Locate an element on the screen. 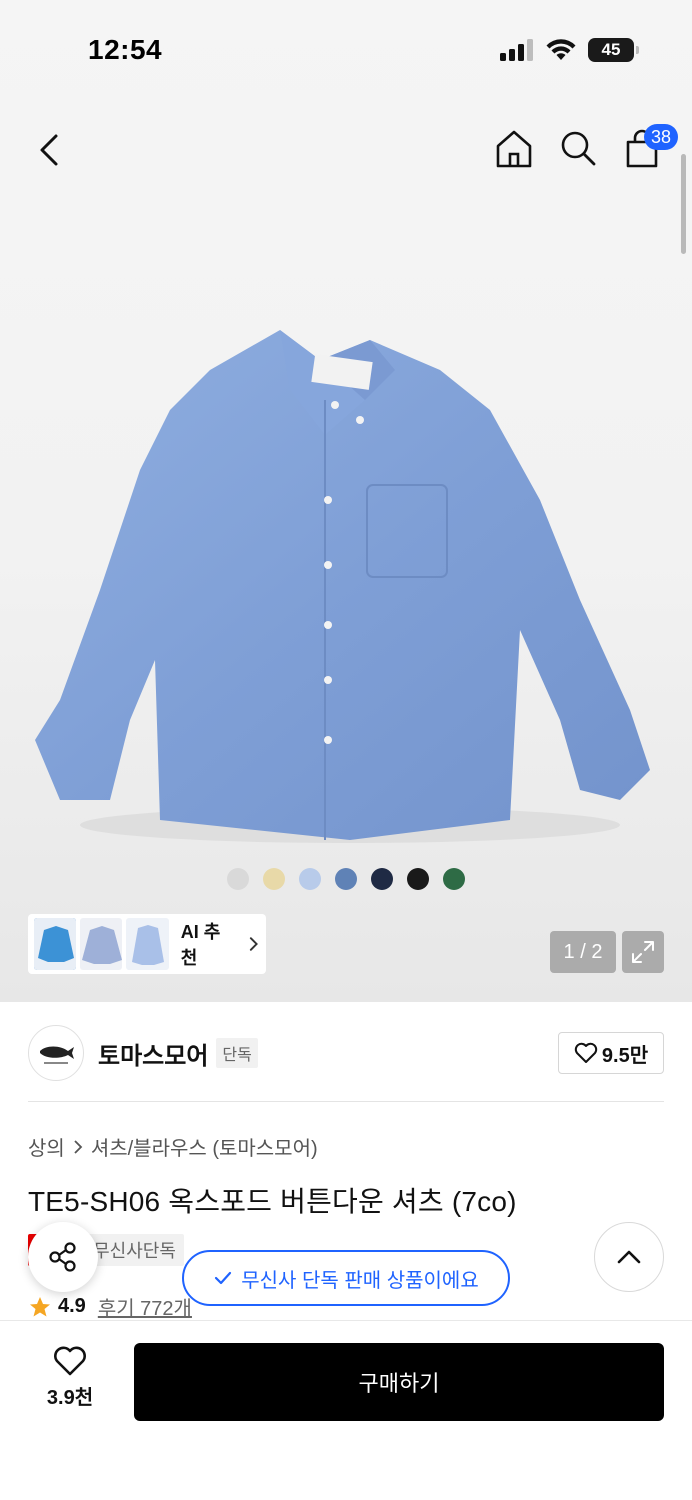  exclusive-tag: 무신사단독 is located at coordinates (134, 1250).